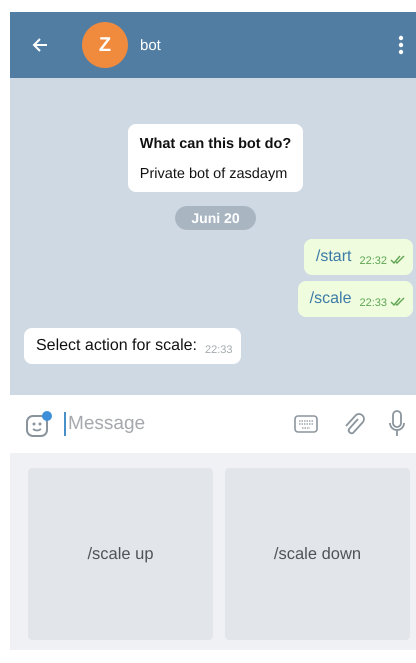 The height and width of the screenshot is (663, 416). What do you see at coordinates (401, 45) in the screenshot?
I see `more-icon` at bounding box center [401, 45].